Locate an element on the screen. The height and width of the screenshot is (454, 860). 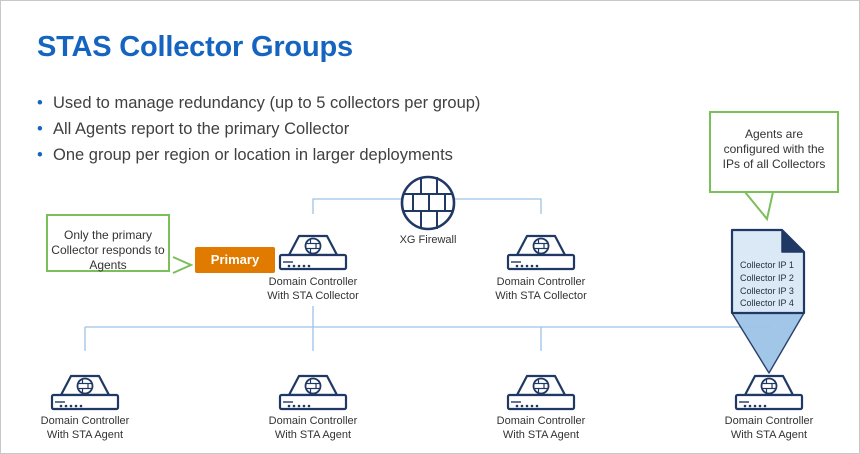
primary-badge: Primary is located at coordinates (235, 260).